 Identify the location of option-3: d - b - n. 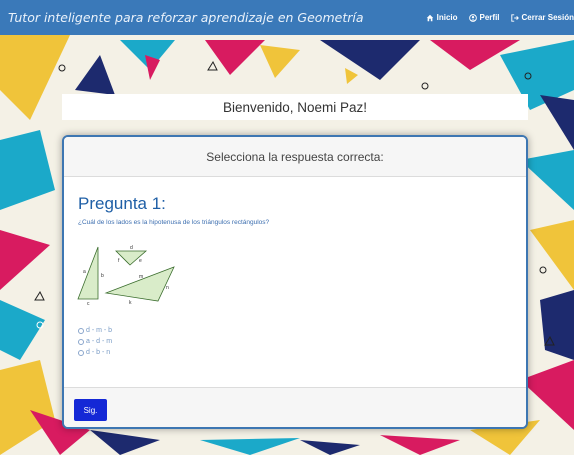
(95, 352).